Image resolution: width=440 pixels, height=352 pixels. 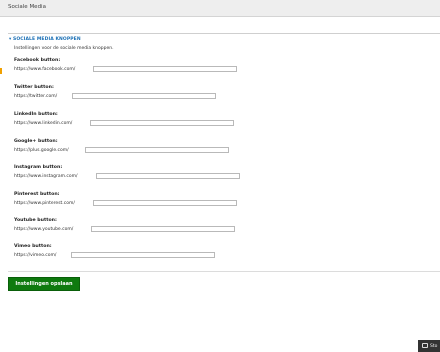 I want to click on google-plus-input, so click(x=157, y=150).